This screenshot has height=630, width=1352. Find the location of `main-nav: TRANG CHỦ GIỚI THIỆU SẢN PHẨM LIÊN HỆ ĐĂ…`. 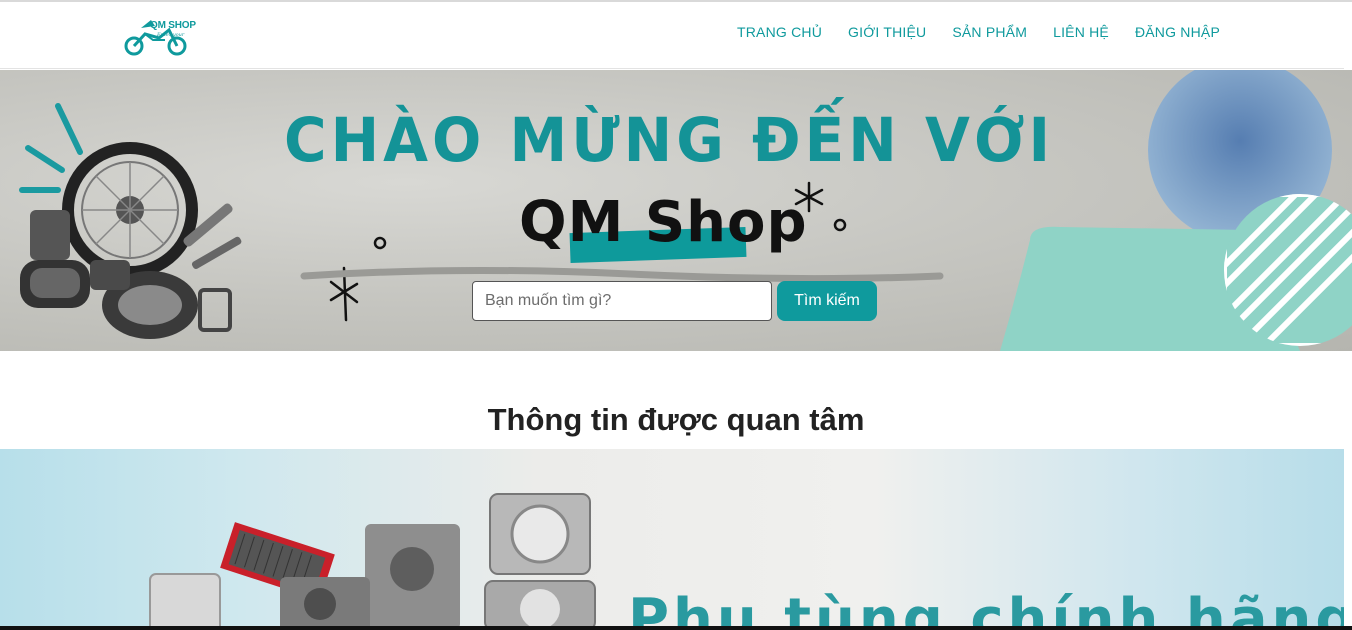

main-nav: TRANG CHỦ GIỚI THIỆU SẢN PHẨM LIÊN HỆ ĐĂ… is located at coordinates (965, 32).